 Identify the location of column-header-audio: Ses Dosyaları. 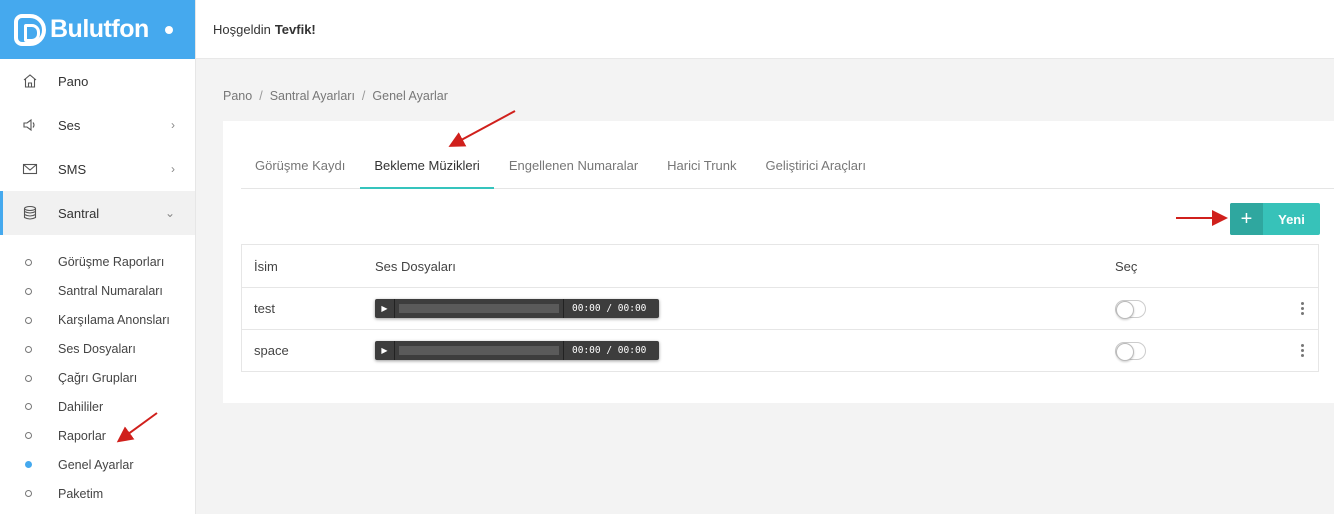
(415, 266).